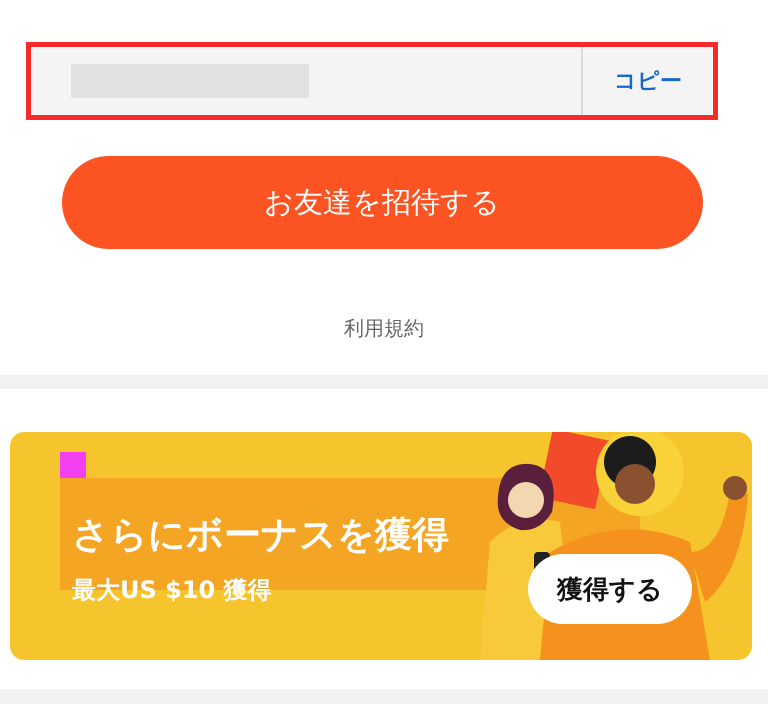  Describe the element at coordinates (260, 535) in the screenshot. I see `banner-title: さらにボーナスを獲得` at that location.